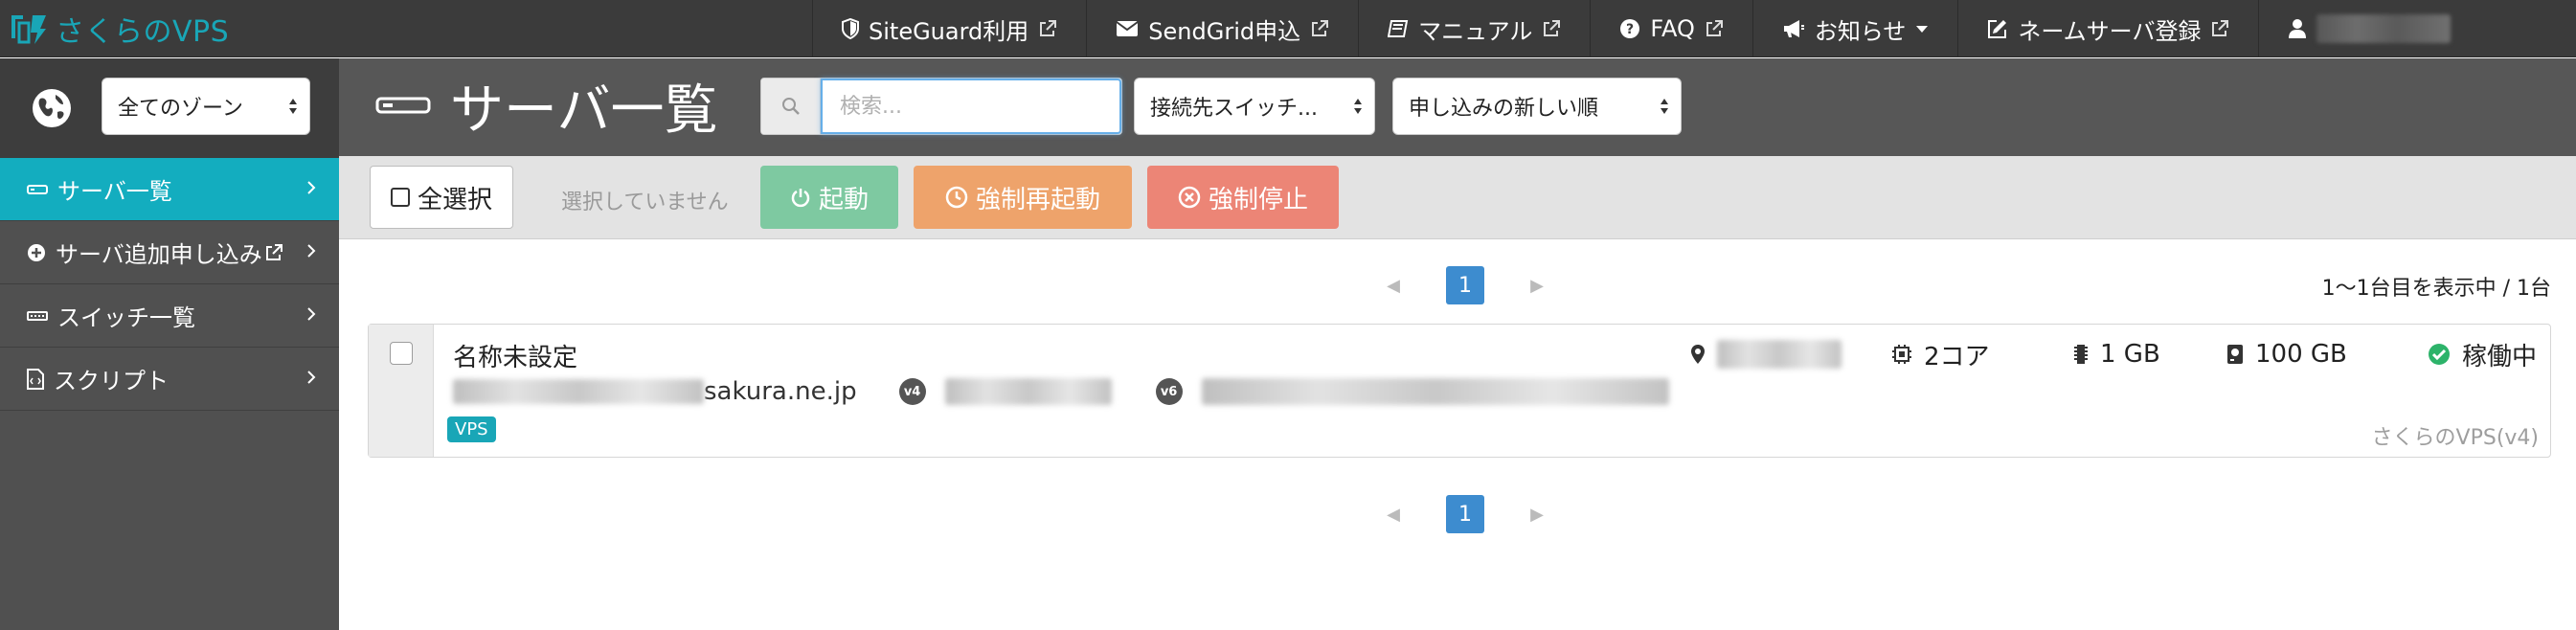  I want to click on nav-manual: マニュアル, so click(1474, 29).